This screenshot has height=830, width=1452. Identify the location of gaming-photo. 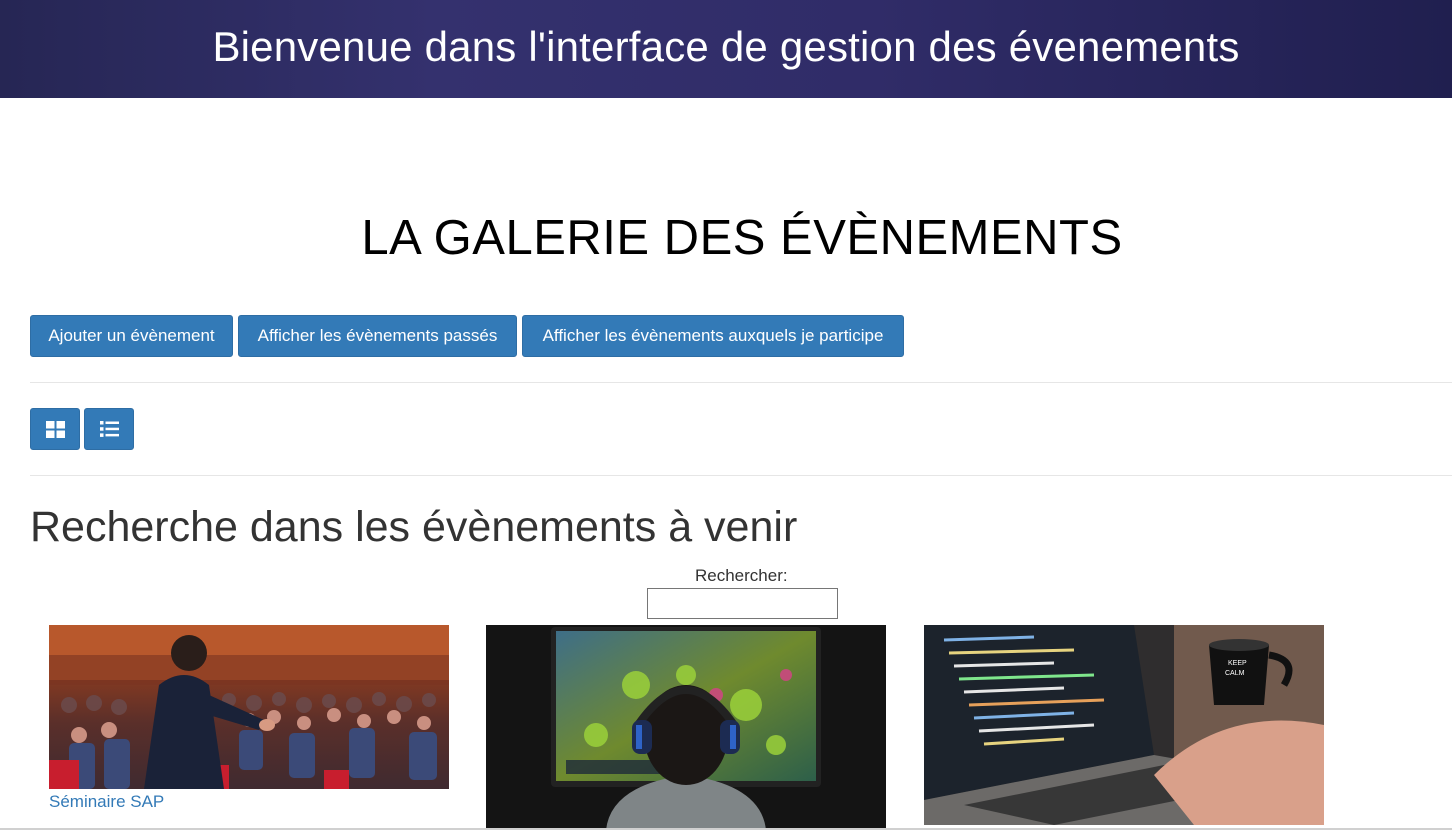
(686, 727).